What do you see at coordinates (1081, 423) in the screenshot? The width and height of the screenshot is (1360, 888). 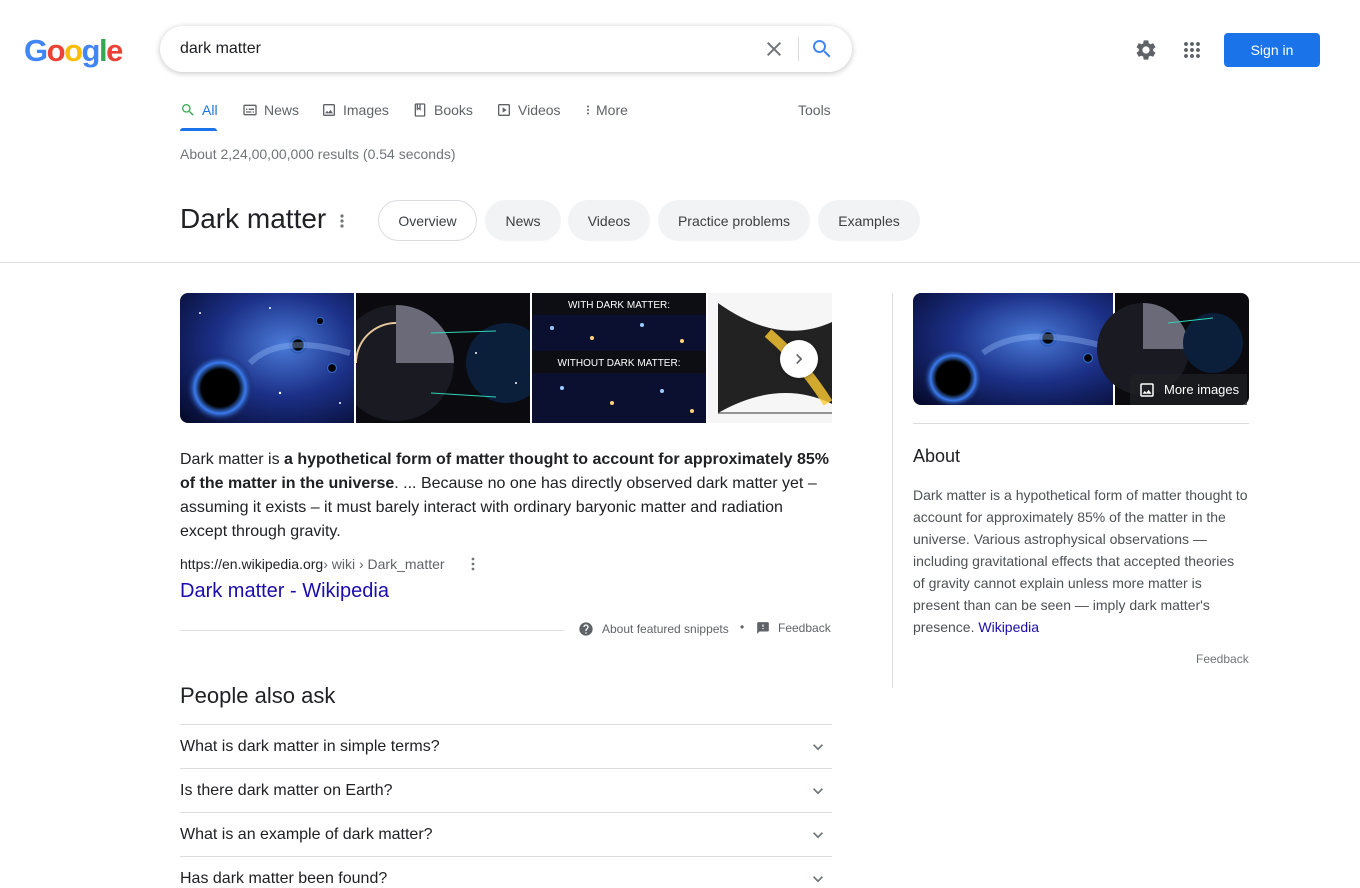 I see `knowledge-panel-divider` at bounding box center [1081, 423].